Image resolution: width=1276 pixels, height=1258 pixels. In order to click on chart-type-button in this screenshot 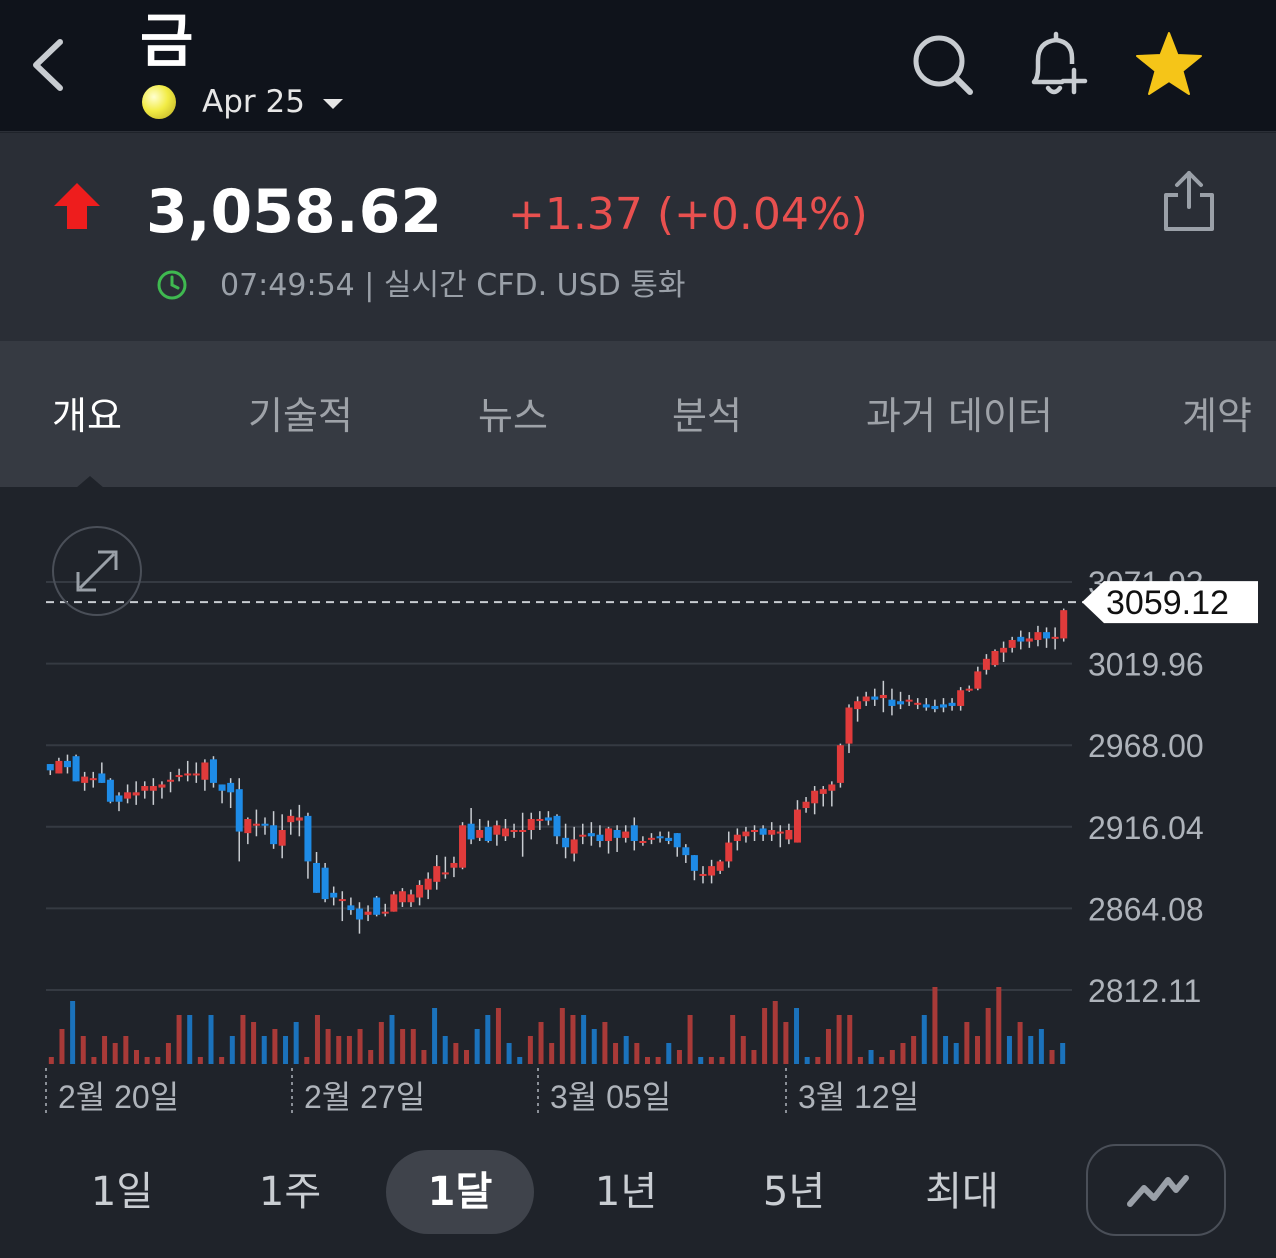, I will do `click(1156, 1190)`.